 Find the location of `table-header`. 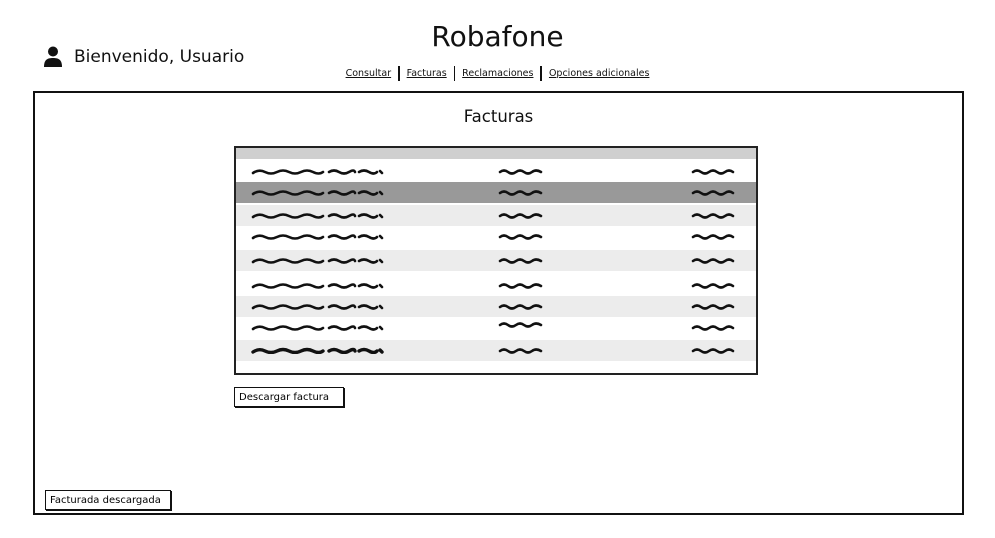

table-header is located at coordinates (496, 153).